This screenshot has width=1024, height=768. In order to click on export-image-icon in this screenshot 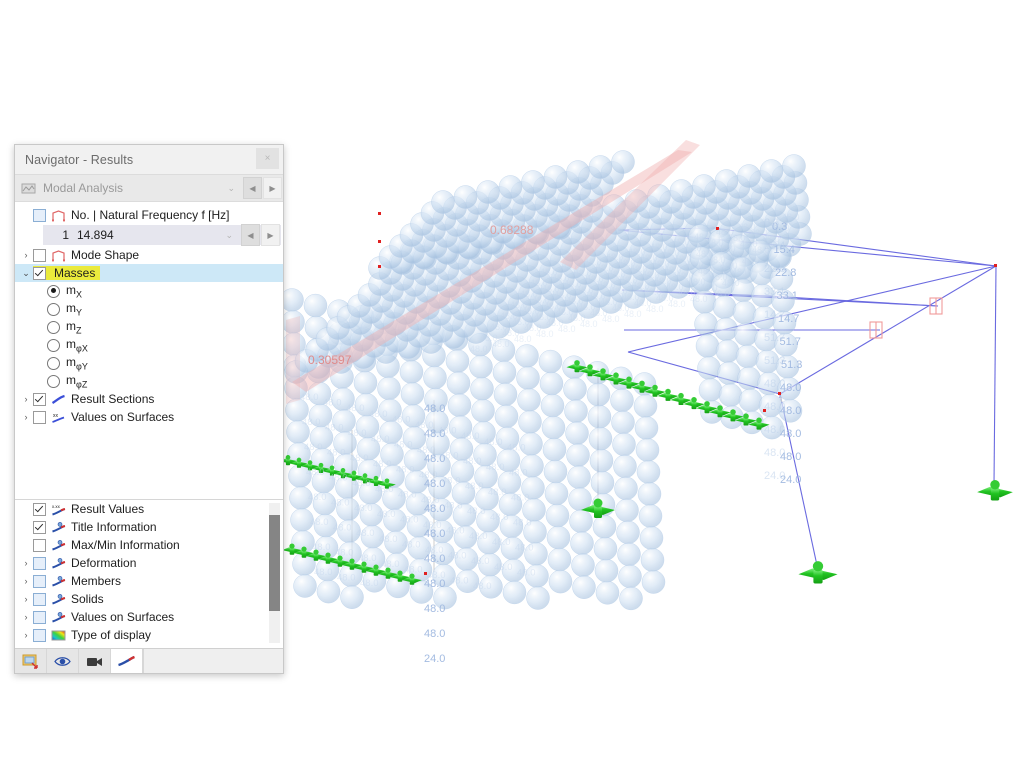, I will do `click(30, 661)`.